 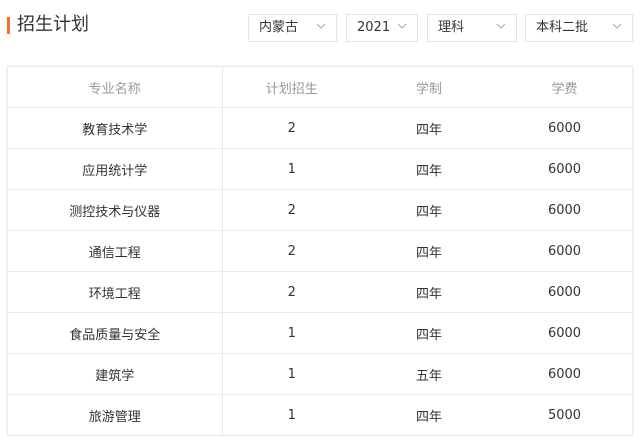 I want to click on table-header-row: 专业名称 计划招生 学制 学费, so click(x=320, y=87).